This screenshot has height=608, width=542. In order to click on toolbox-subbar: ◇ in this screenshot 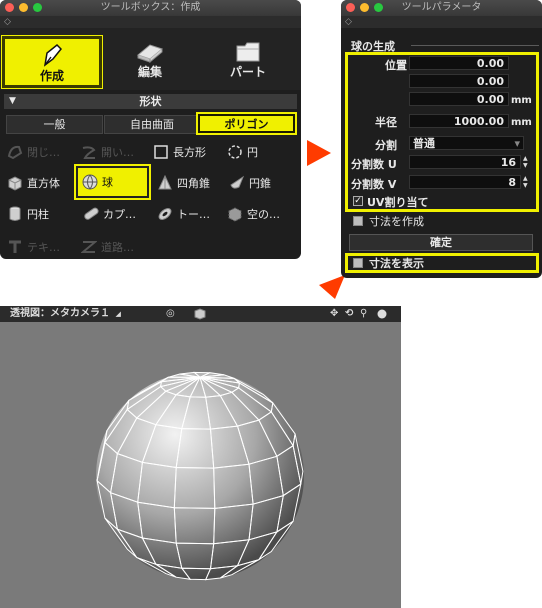, I will do `click(150, 22)`.